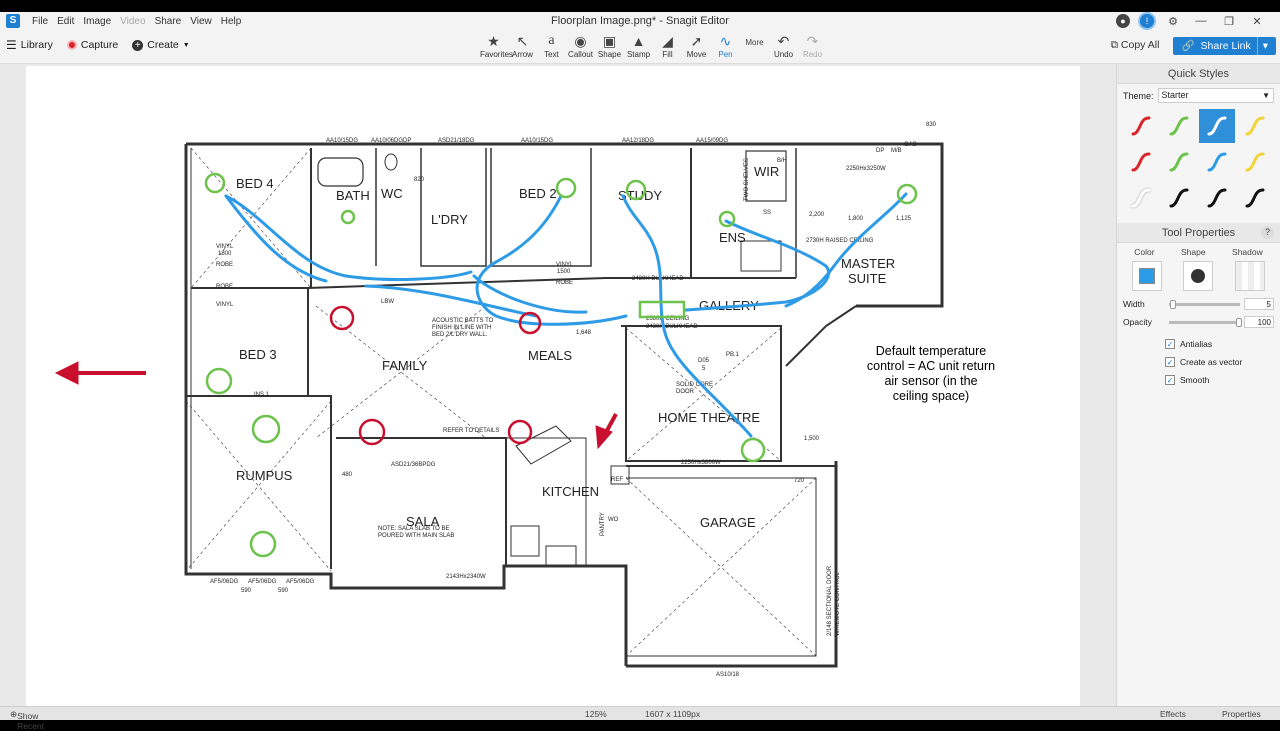 The width and height of the screenshot is (1280, 731). What do you see at coordinates (910, 145) in the screenshot?
I see `small-label: GAS` at bounding box center [910, 145].